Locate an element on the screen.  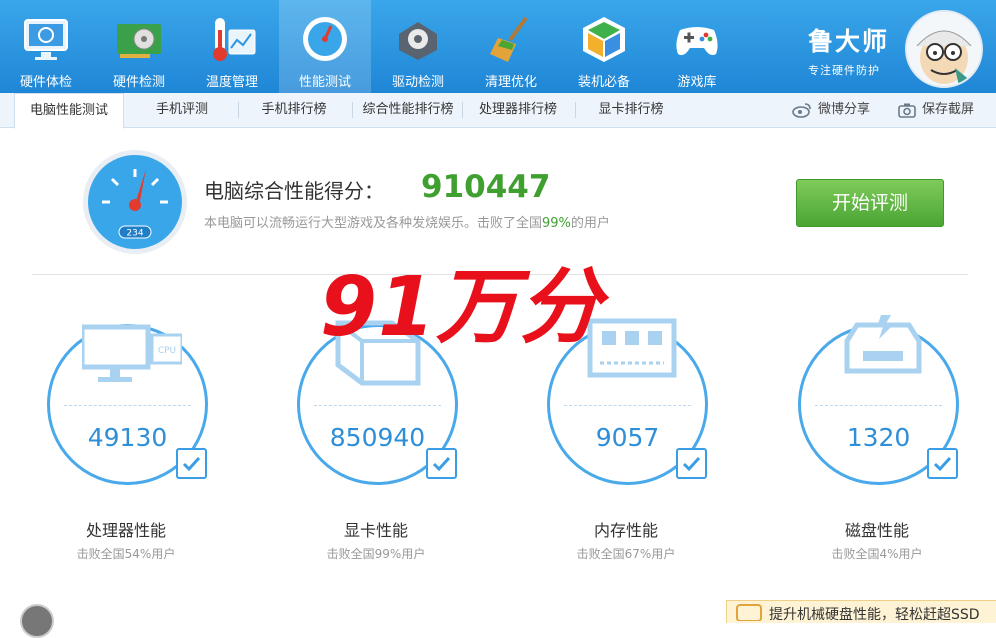
metric-subtitle: 击败全国99%用户 is located at coordinates (376, 554).